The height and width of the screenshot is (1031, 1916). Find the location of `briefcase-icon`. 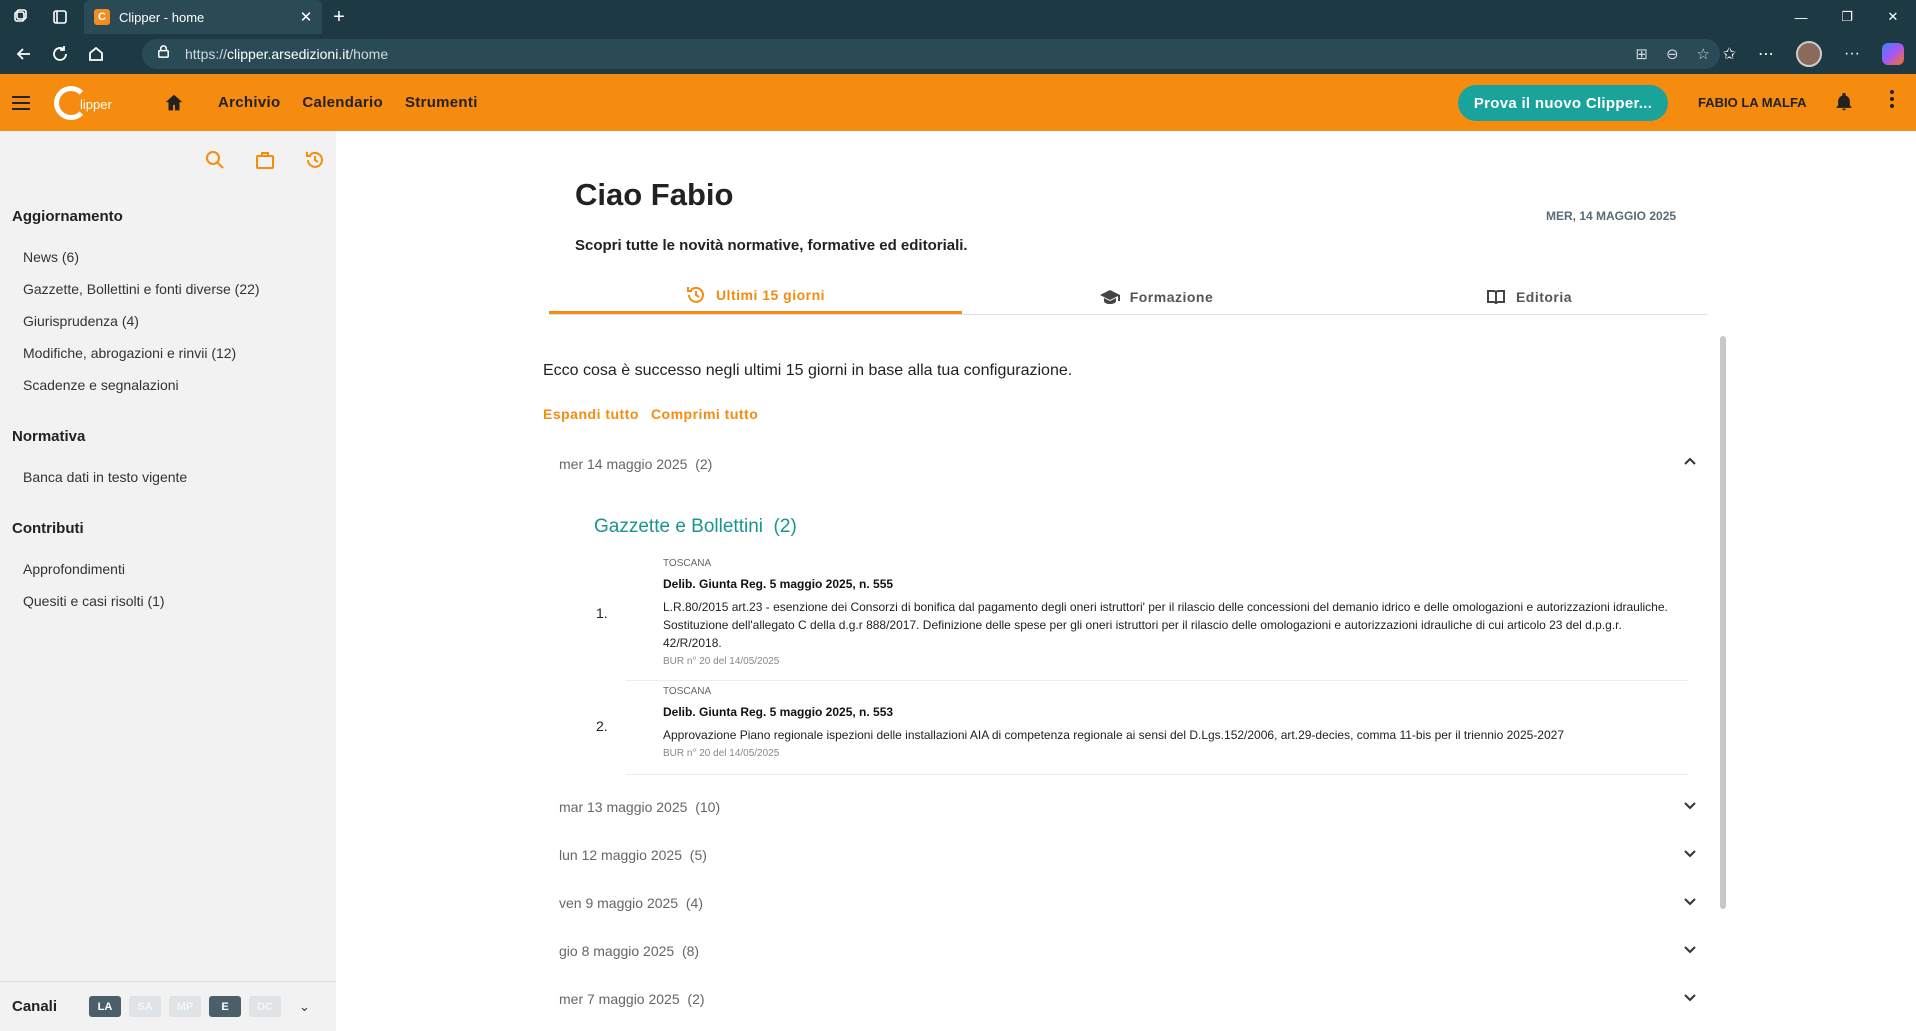

briefcase-icon is located at coordinates (265, 160).